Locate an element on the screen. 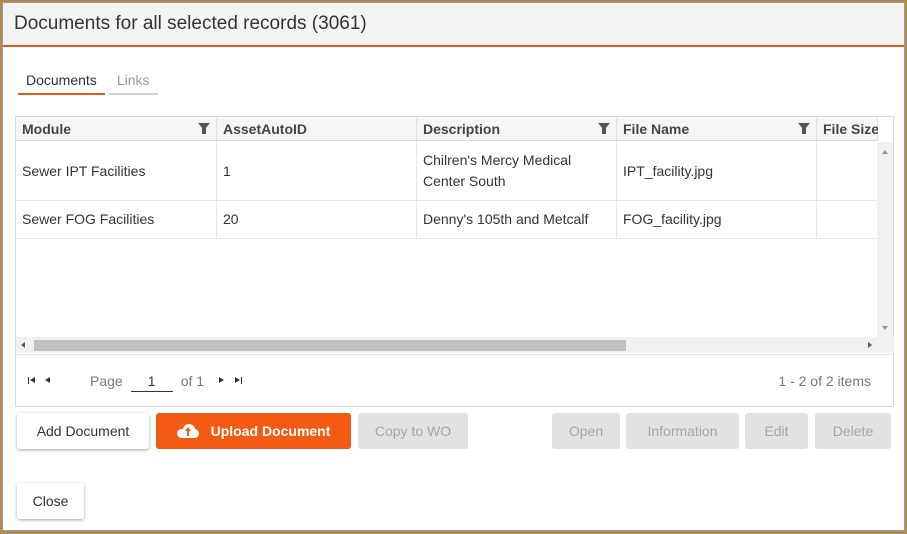 The image size is (907, 534). page-of-label: of 1 is located at coordinates (192, 381).